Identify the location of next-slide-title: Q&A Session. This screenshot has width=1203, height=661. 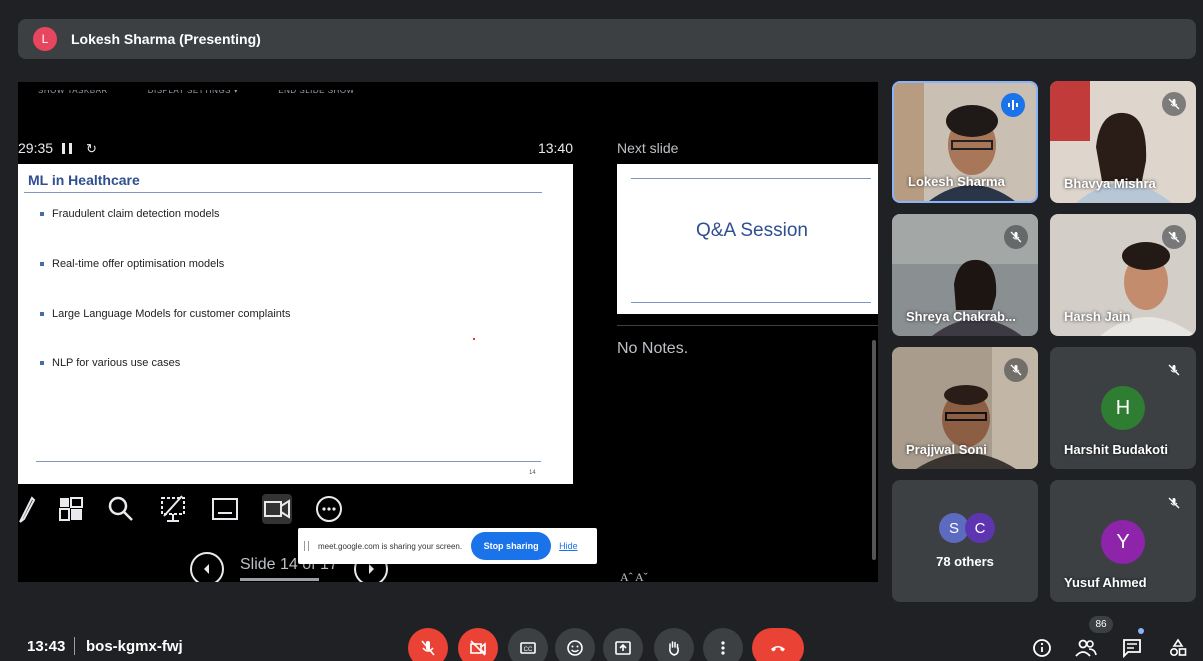
(752, 230).